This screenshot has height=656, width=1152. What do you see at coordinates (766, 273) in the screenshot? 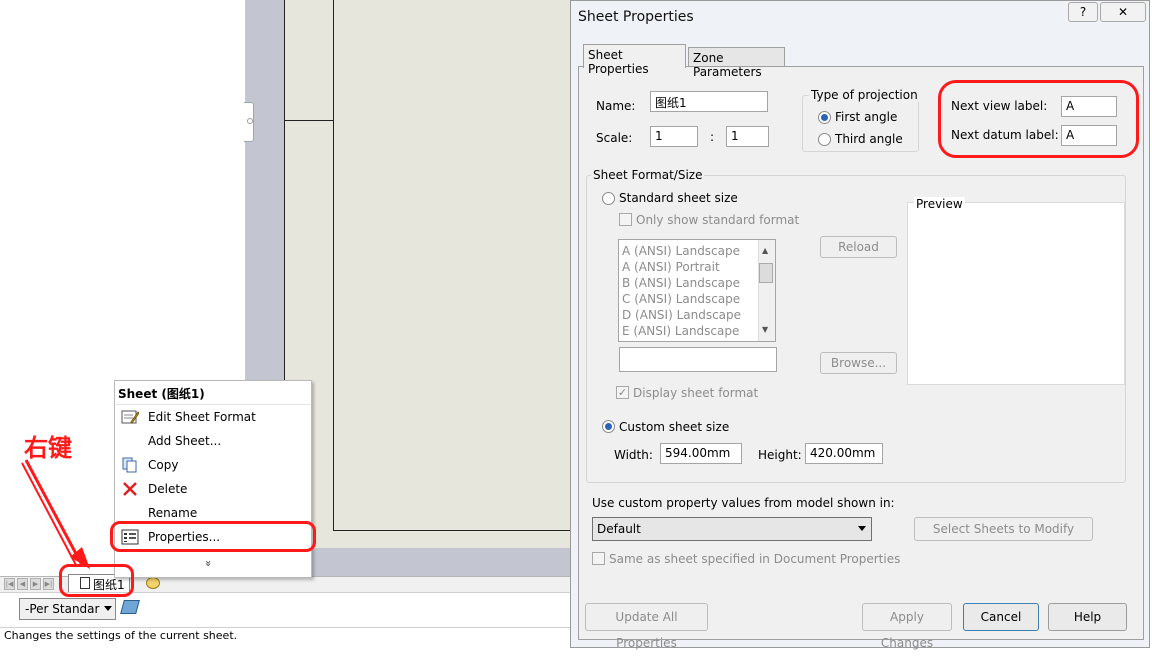
I see `scroll-thumb` at bounding box center [766, 273].